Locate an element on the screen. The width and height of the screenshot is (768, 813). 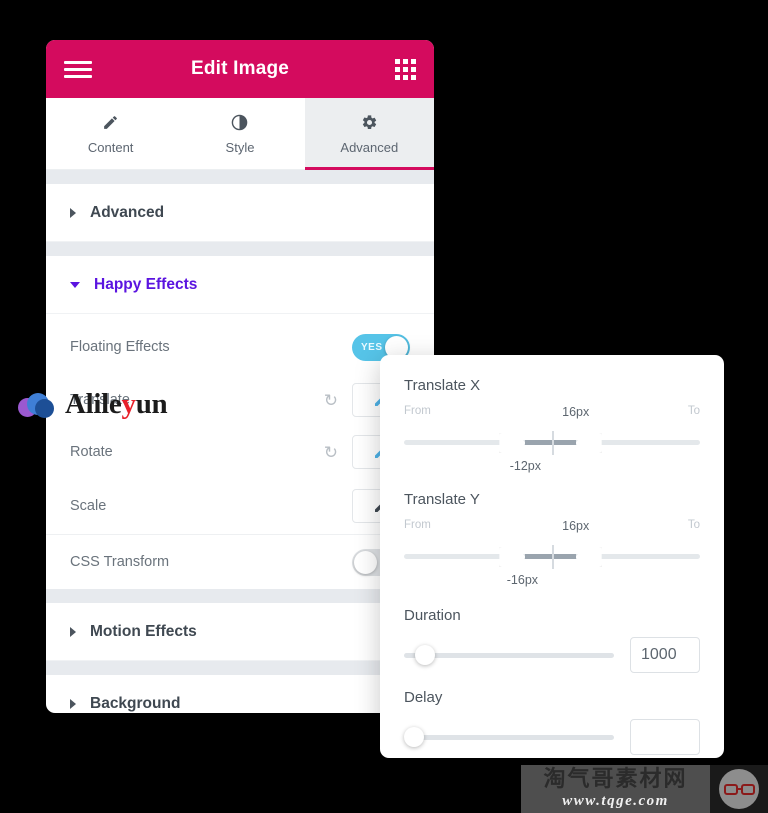
delay-row is located at coordinates (552, 737).